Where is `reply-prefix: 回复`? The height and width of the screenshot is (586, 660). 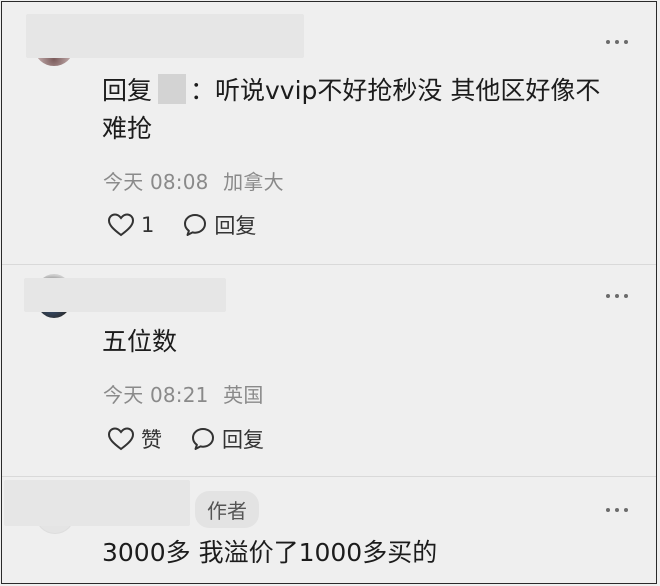
reply-prefix: 回复 is located at coordinates (127, 90).